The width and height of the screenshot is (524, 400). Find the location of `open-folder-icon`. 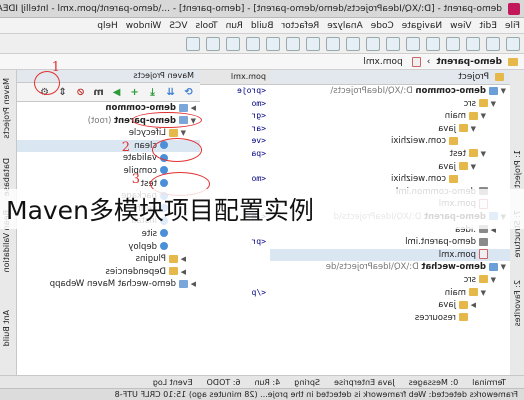

open-folder-icon is located at coordinates (513, 43).